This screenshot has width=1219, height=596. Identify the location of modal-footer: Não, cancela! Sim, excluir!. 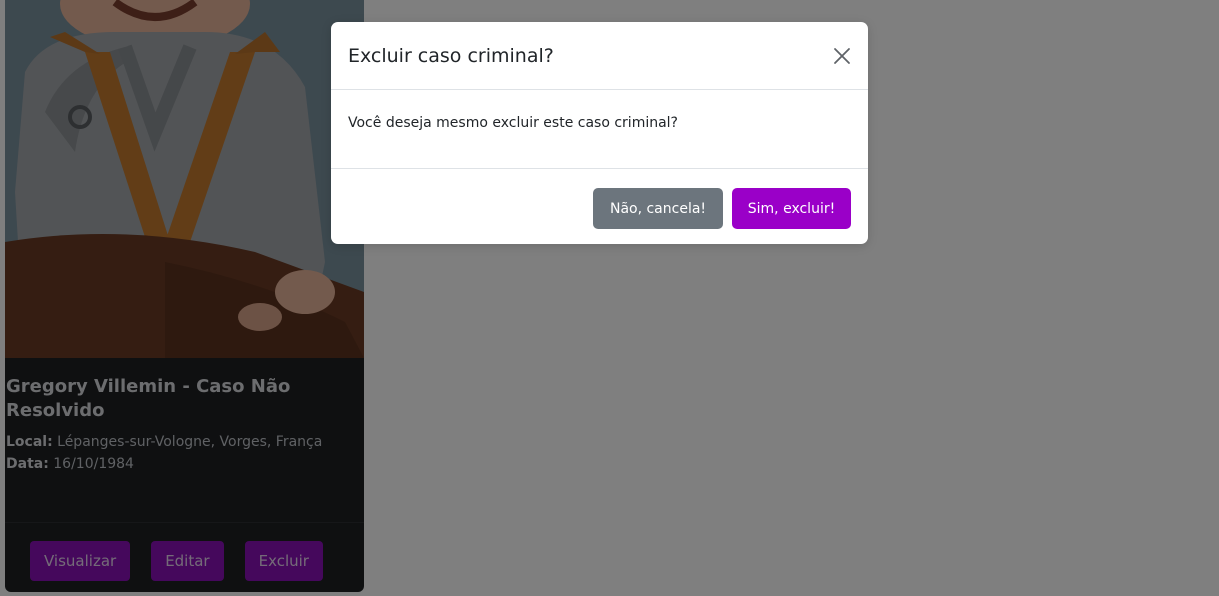
(599, 206).